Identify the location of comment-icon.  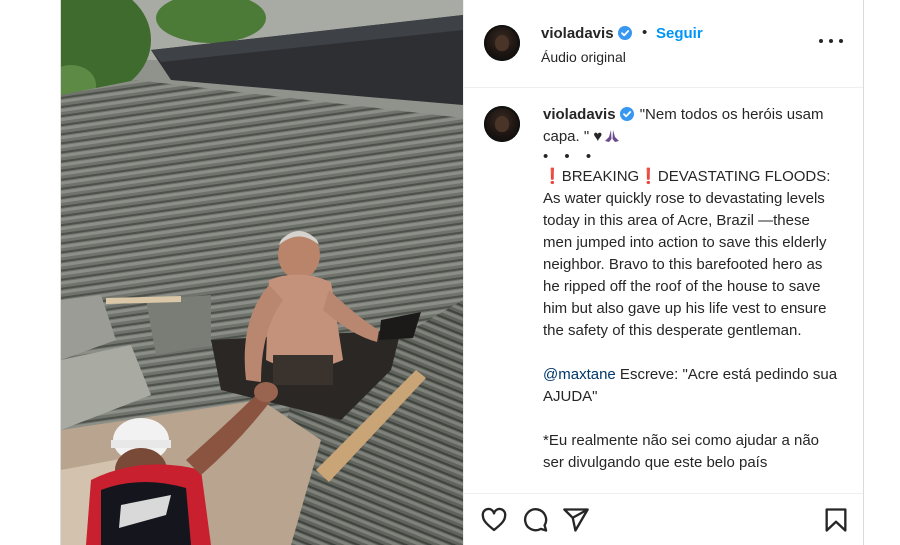
(535, 520).